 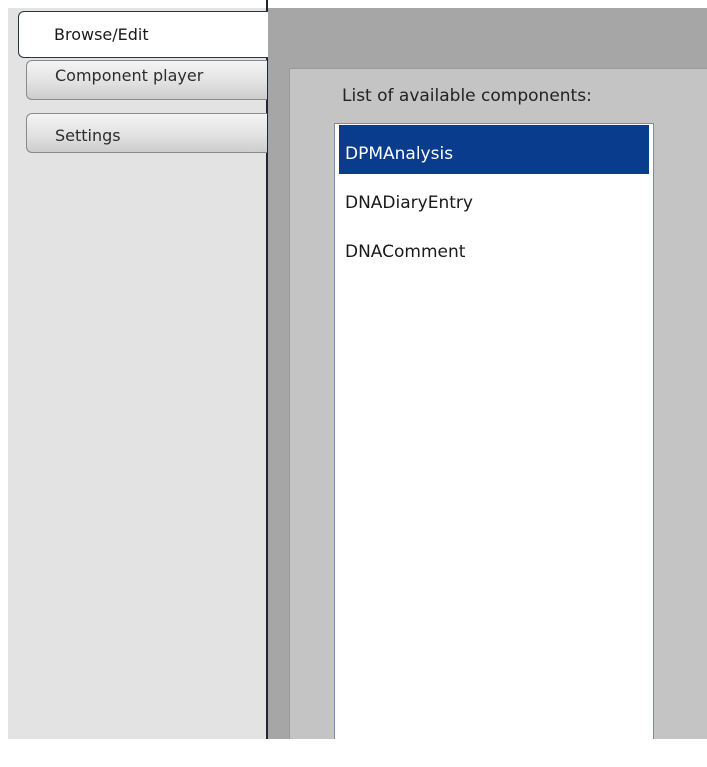 What do you see at coordinates (129, 75) in the screenshot?
I see `tab-label: Component player` at bounding box center [129, 75].